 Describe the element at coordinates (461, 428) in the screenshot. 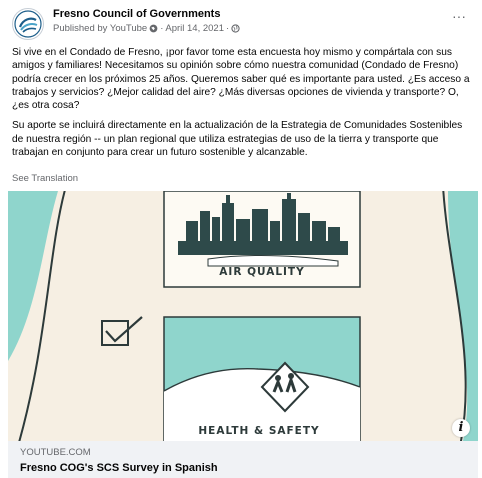

I see `info-icon: i` at that location.